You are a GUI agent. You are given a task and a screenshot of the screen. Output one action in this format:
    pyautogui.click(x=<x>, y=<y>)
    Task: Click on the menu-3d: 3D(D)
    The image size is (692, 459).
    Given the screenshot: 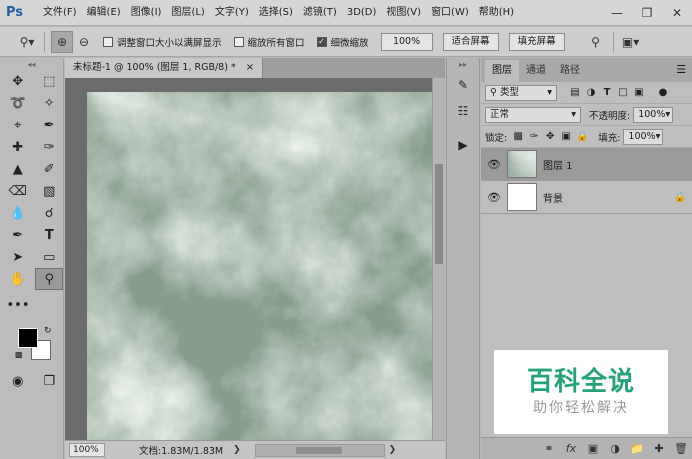 What is the action you would take?
    pyautogui.click(x=362, y=13)
    